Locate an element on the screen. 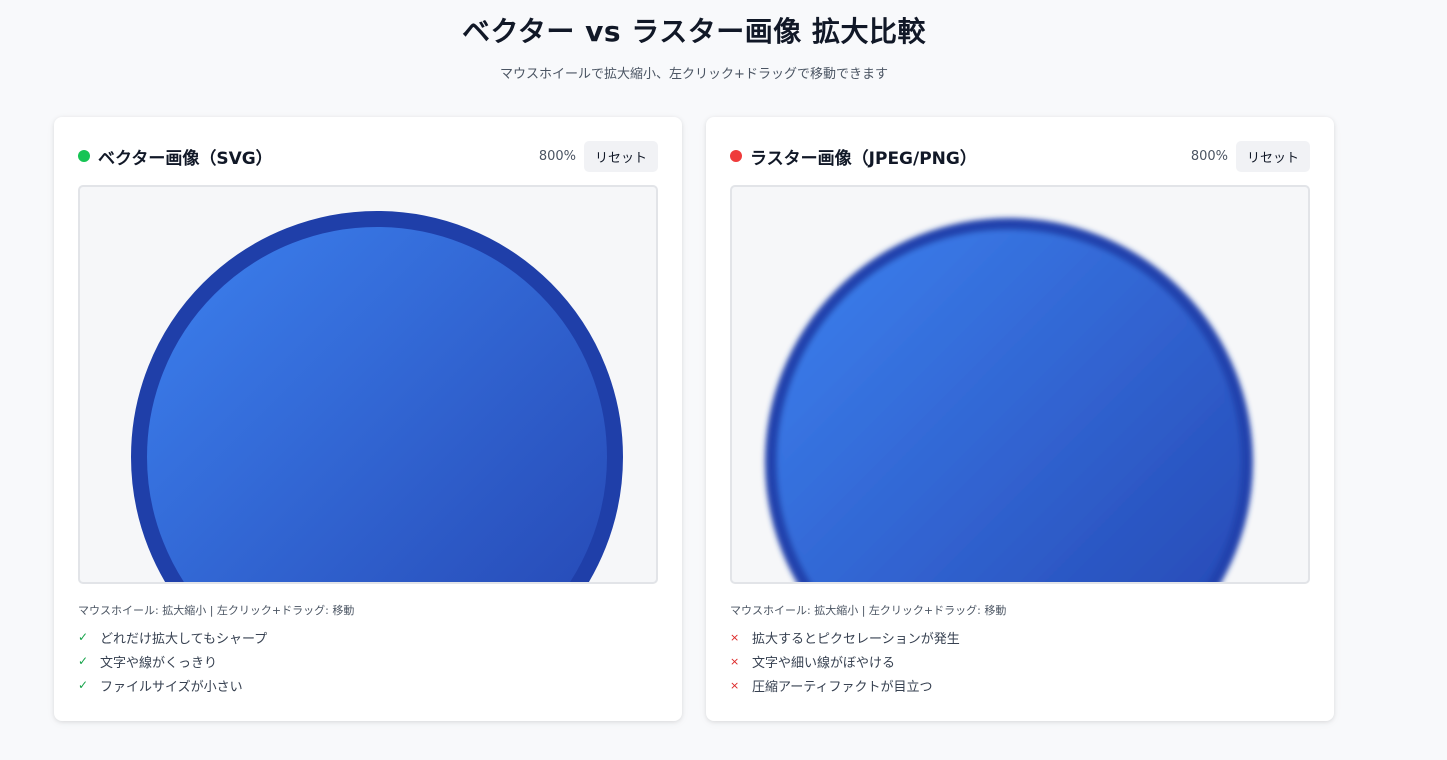 This screenshot has width=1447, height=760. raster-card-title: ラスター画像（JPEG/PNG） is located at coordinates (863, 158).